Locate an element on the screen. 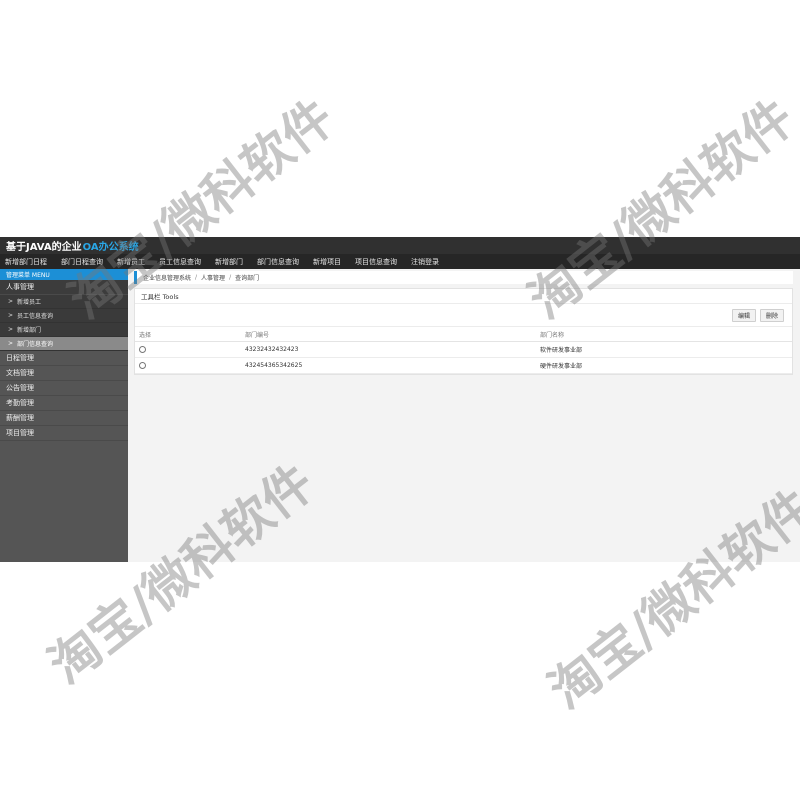 The image size is (800, 800). sidebar-group-schedule: 日程管理 is located at coordinates (64, 358).